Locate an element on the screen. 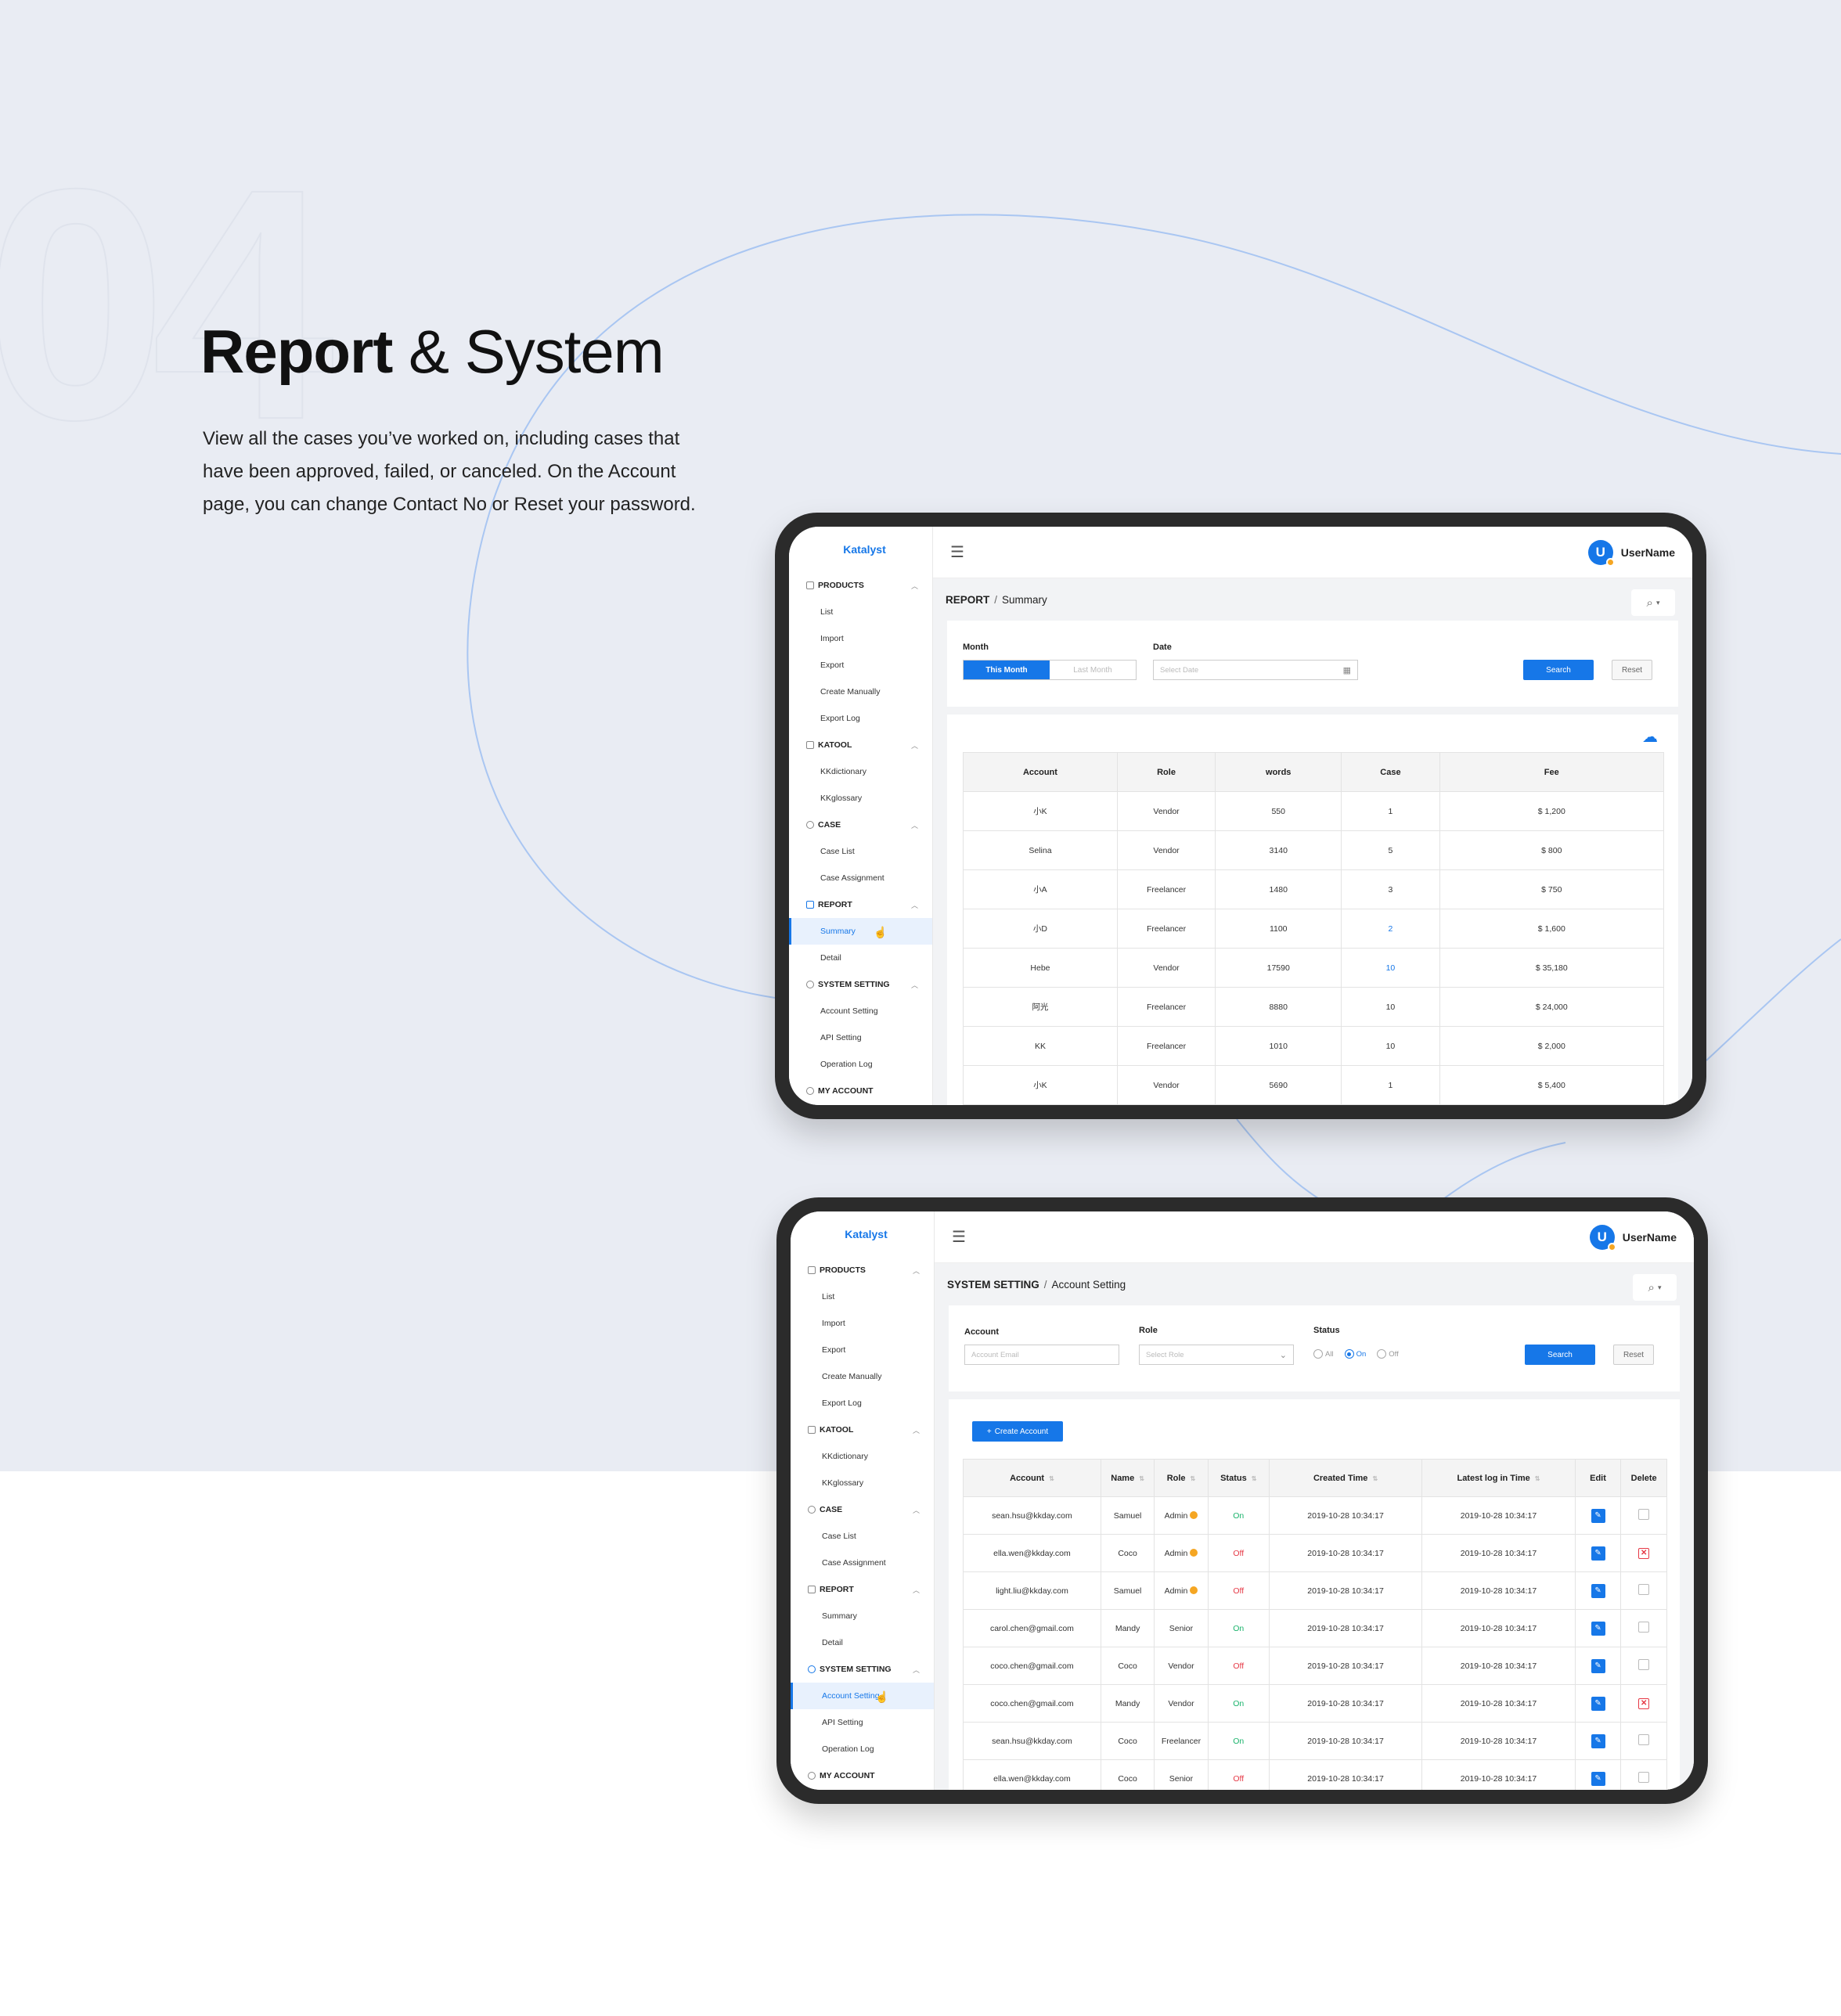 This screenshot has width=1841, height=2016. table-row: 小A Freelancer 1480 3 $ 750 is located at coordinates (1314, 889).